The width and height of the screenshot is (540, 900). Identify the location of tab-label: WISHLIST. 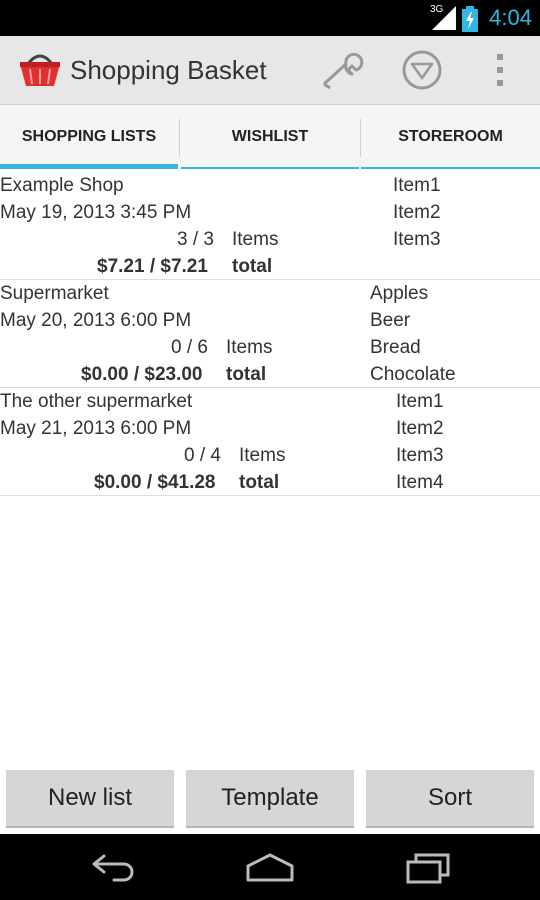
(270, 136).